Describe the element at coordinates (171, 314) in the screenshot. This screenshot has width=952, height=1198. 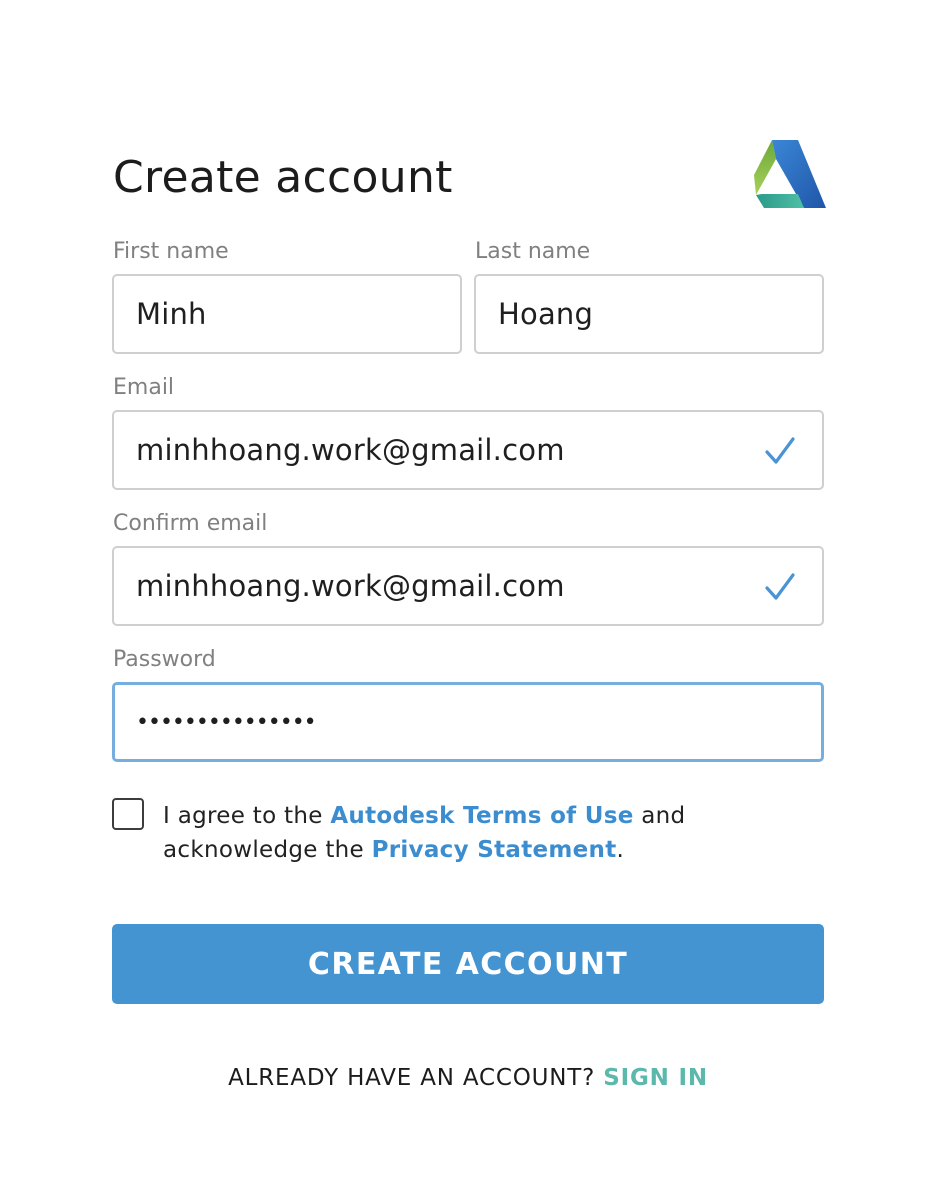
I see `first-name-value: Minh` at that location.